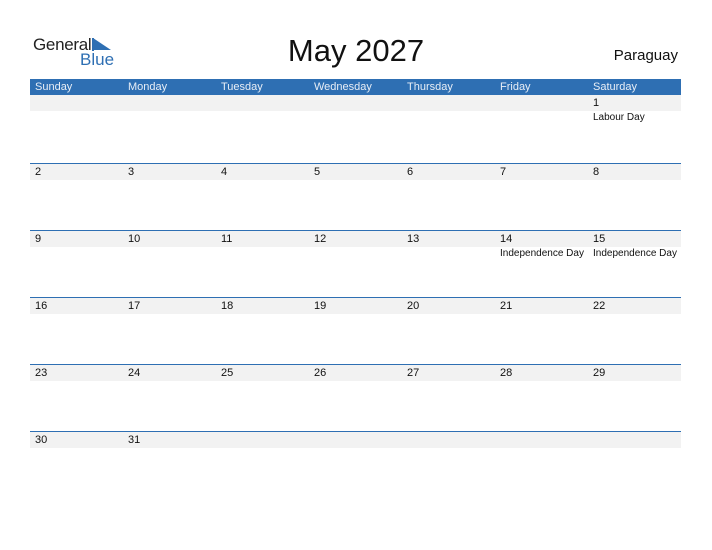 Image resolution: width=712 pixels, height=550 pixels. Describe the element at coordinates (596, 103) in the screenshot. I see `day-number: 1` at that location.